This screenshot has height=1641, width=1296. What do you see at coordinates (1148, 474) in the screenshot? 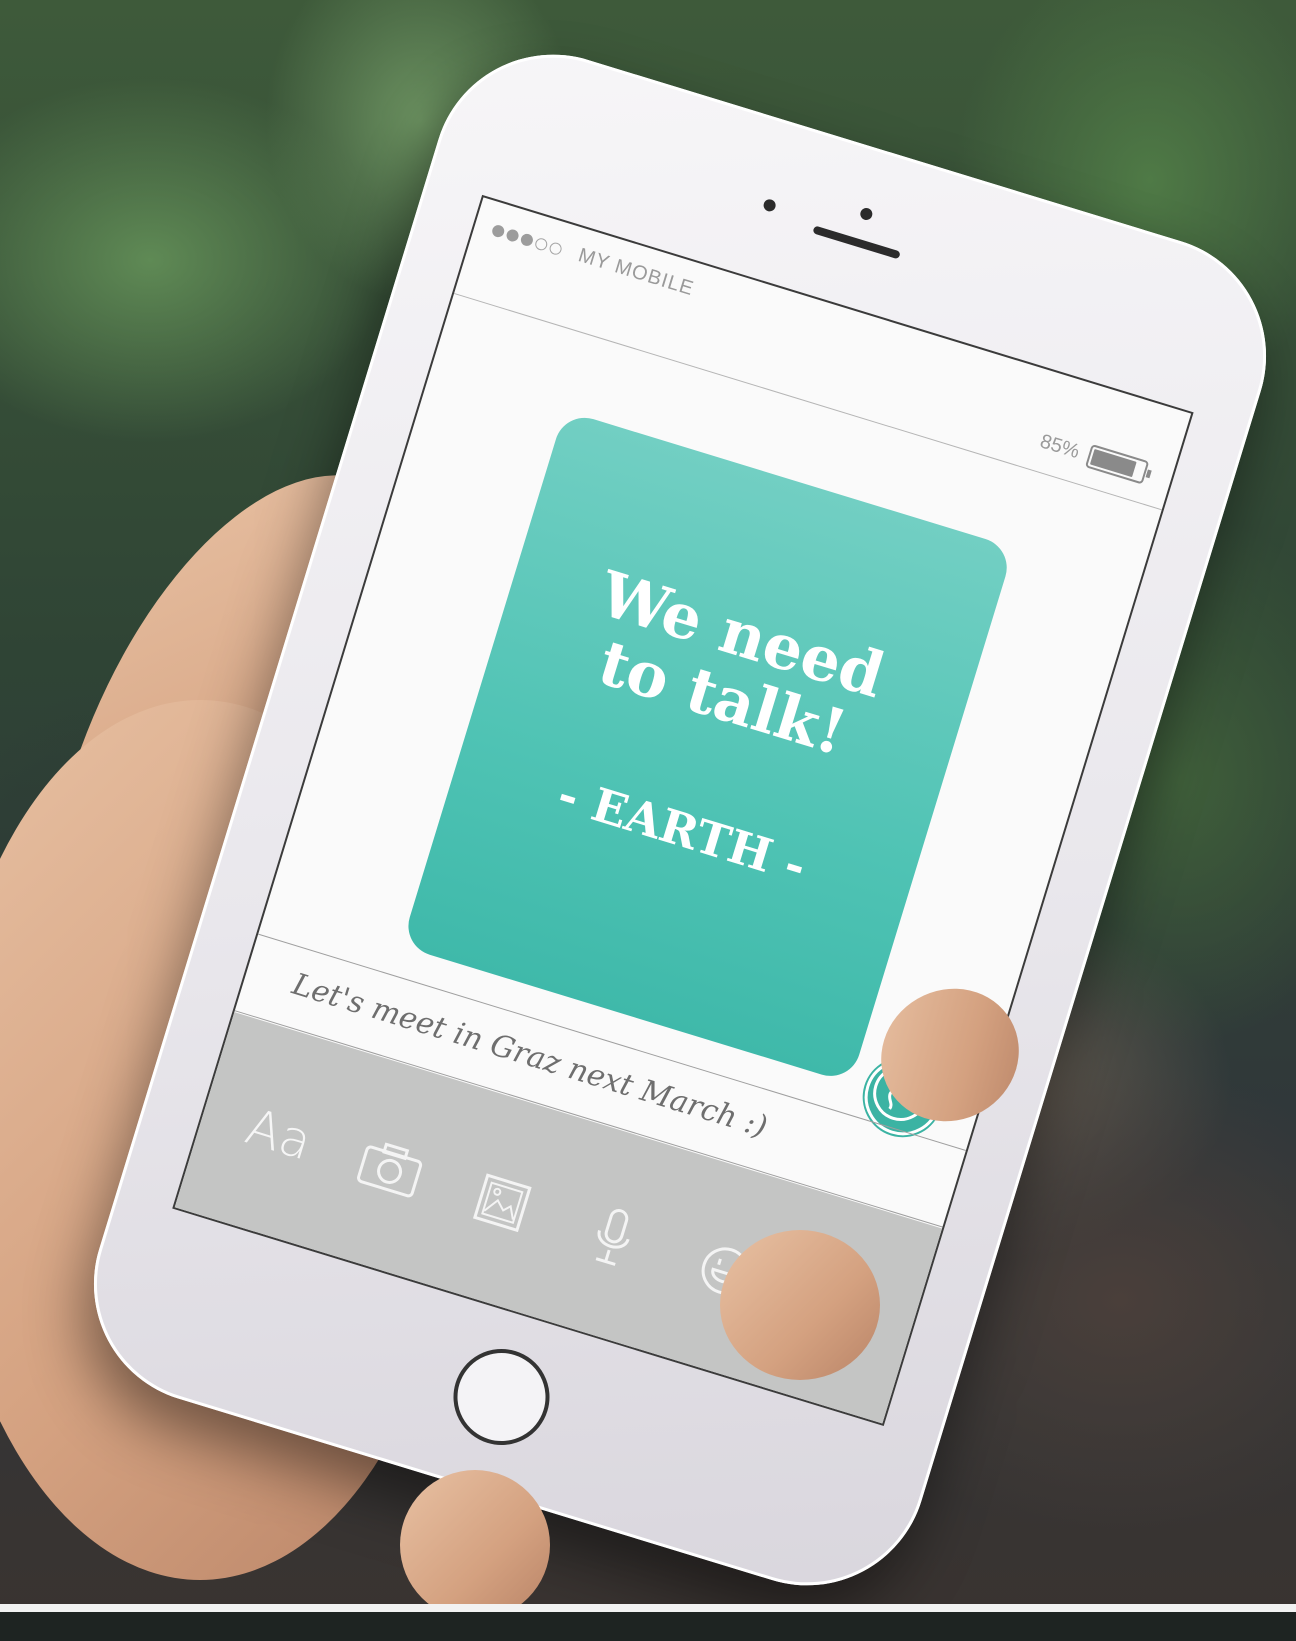
I see `battery-terminal` at bounding box center [1148, 474].